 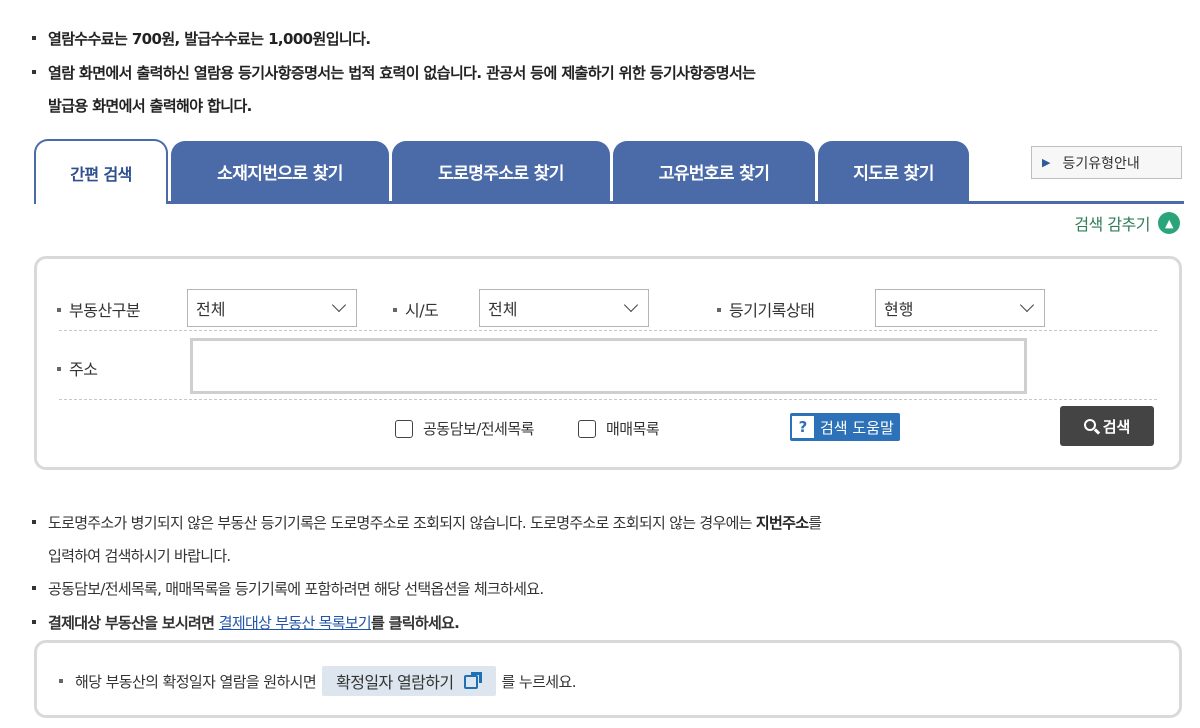 I want to click on sale-list-checkbox: 매매목록, so click(x=619, y=428).